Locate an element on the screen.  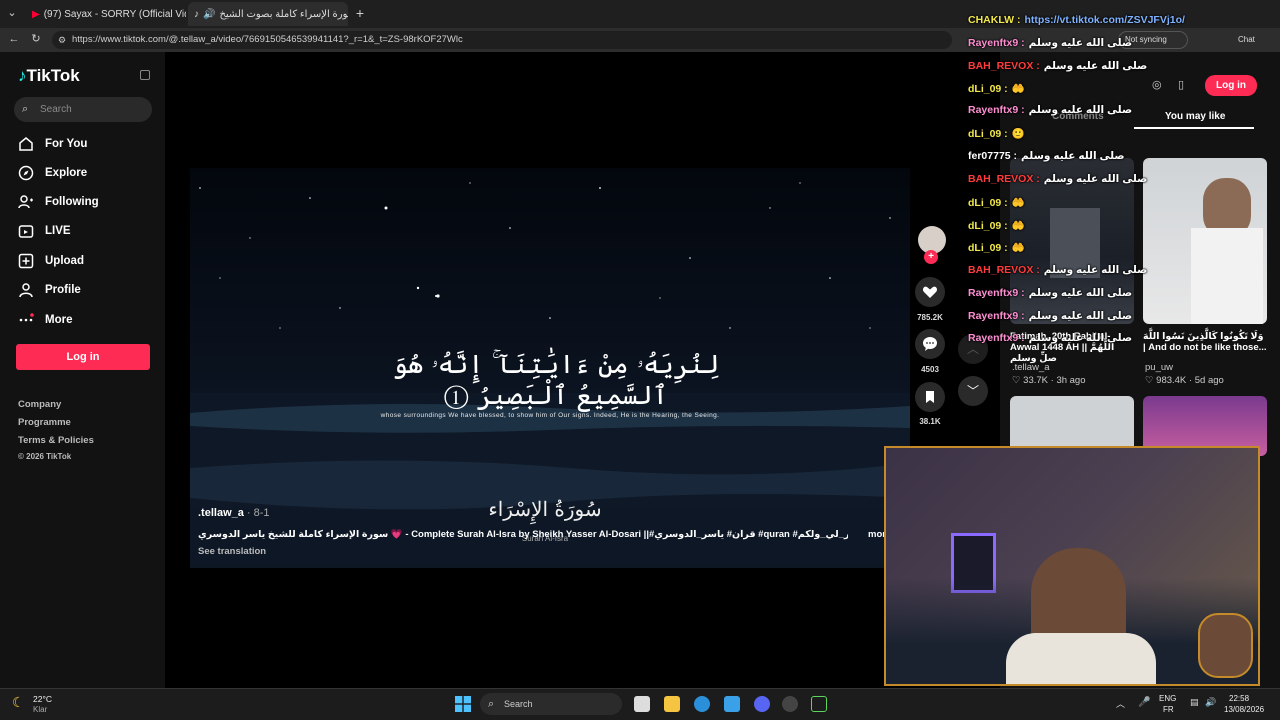
taskbar-search: ⌕ Search is located at coordinates (551, 704).